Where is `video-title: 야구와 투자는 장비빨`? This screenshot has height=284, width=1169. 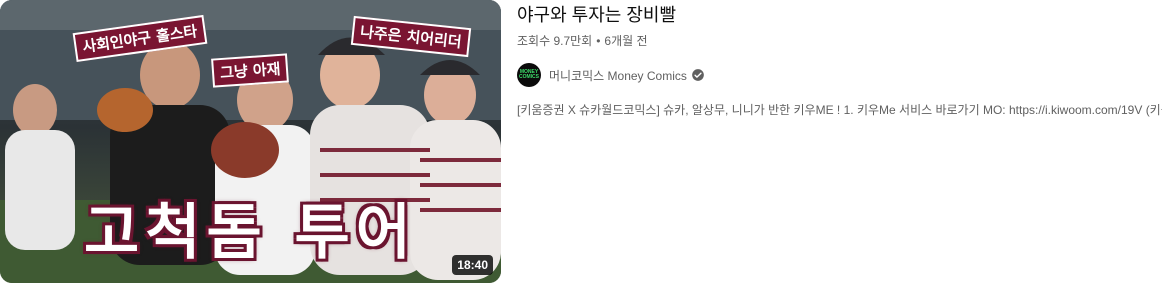
video-title: 야구와 투자는 장비빨 is located at coordinates (839, 15).